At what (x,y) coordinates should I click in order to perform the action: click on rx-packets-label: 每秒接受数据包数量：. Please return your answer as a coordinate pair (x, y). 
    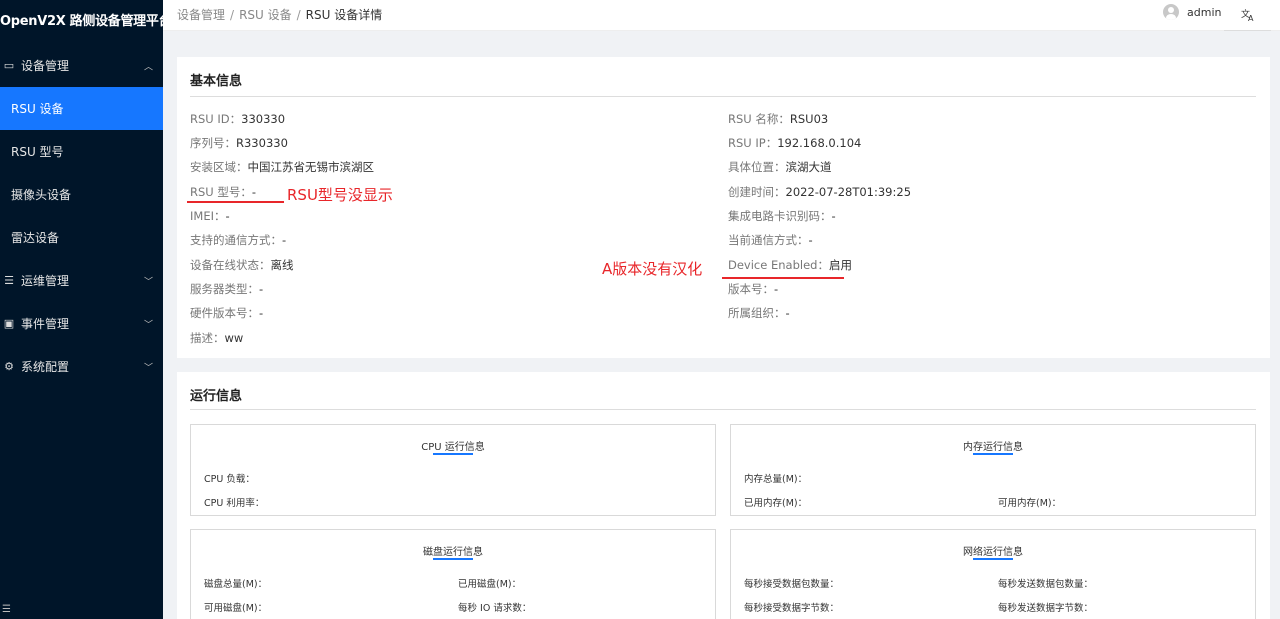
    Looking at the image, I should click on (792, 584).